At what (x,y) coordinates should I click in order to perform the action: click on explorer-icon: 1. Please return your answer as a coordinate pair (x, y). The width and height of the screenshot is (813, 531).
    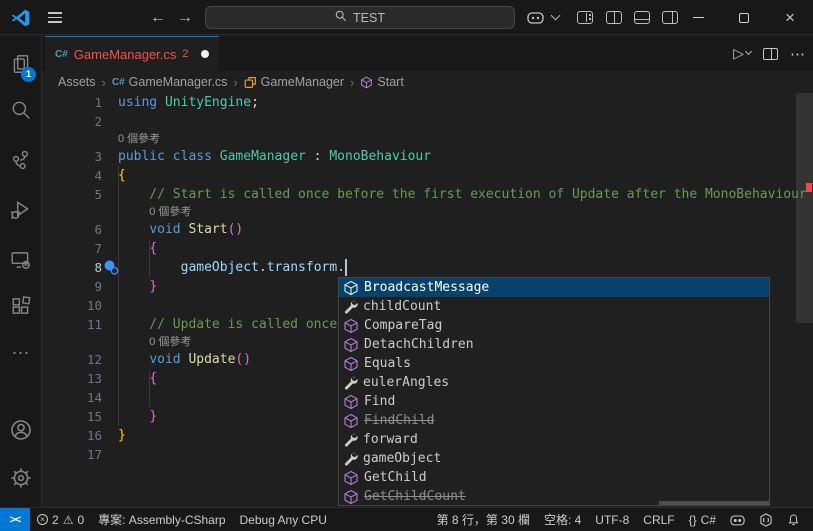
    Looking at the image, I should click on (21, 64).